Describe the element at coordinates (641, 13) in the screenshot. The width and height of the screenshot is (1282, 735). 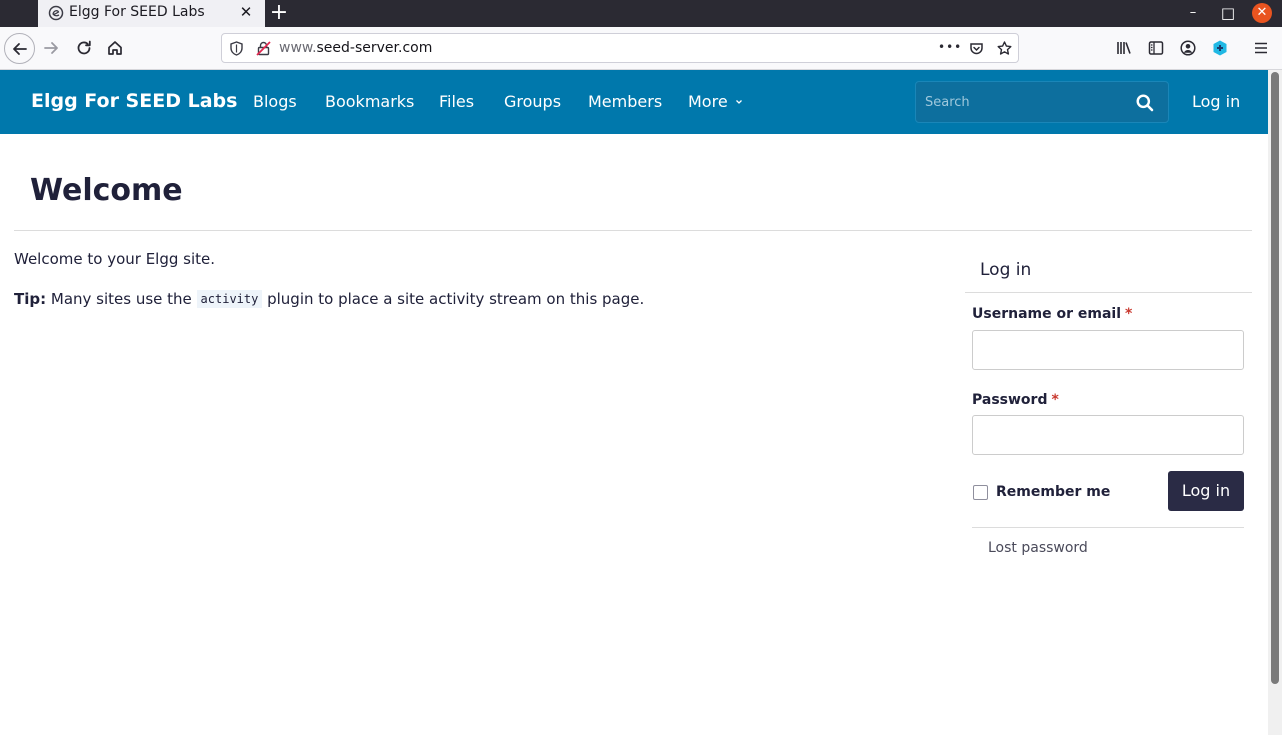
I see `tab-strip: Elgg For SEED Labs ✕ + – □ ✕` at that location.